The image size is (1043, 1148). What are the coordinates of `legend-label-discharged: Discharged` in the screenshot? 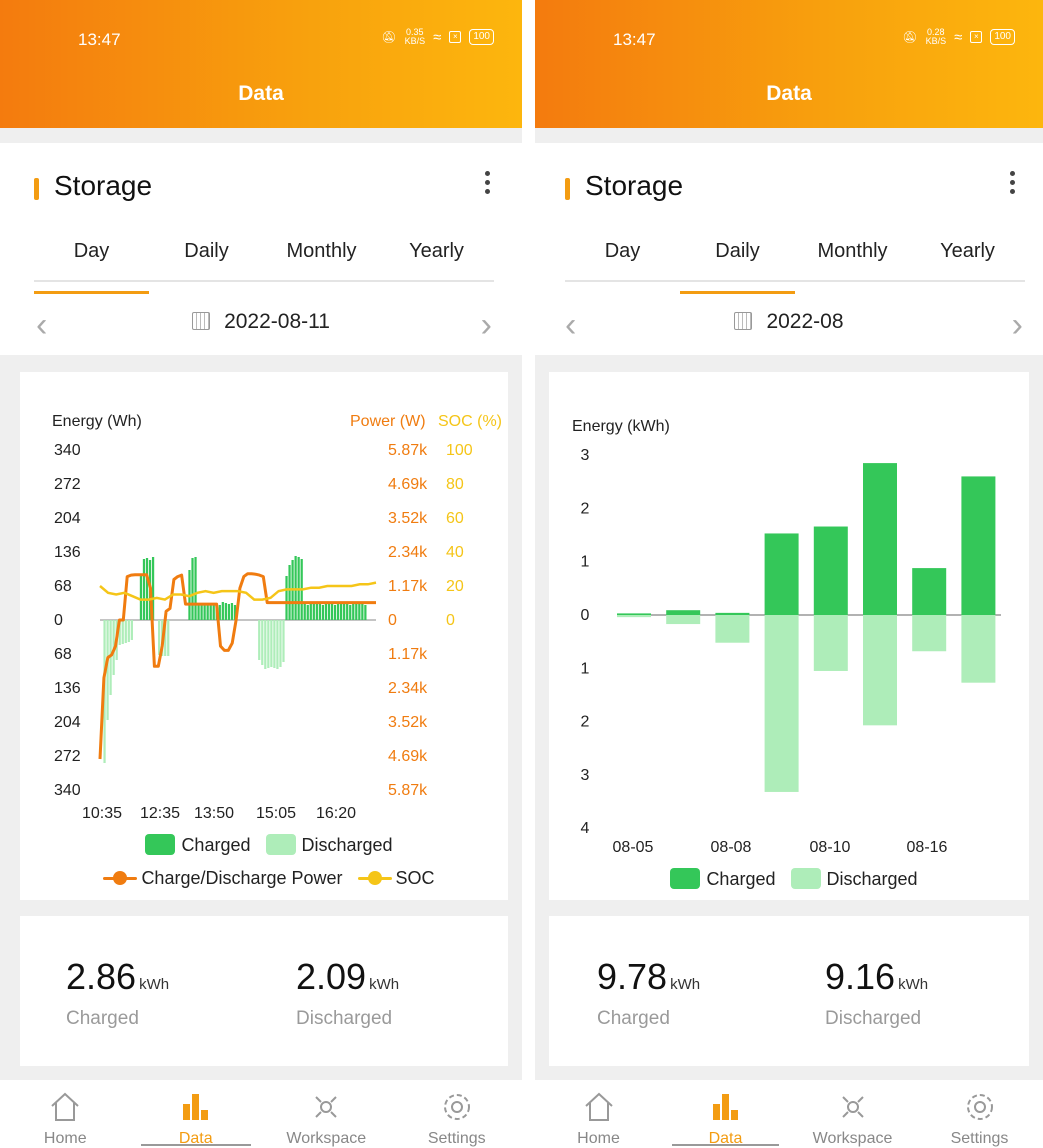 It's located at (347, 845).